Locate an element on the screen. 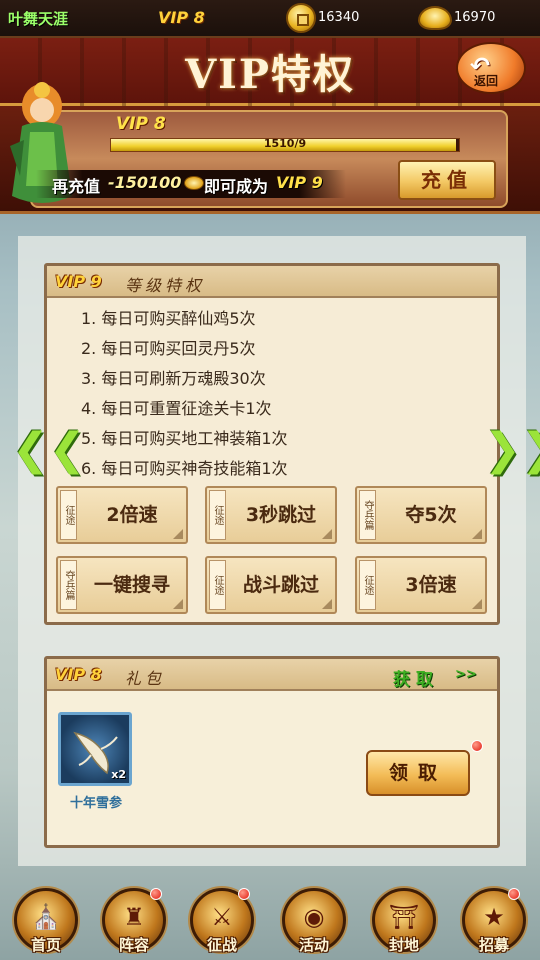  feature-tile: 夺兵篇 夺5次 is located at coordinates (421, 515).